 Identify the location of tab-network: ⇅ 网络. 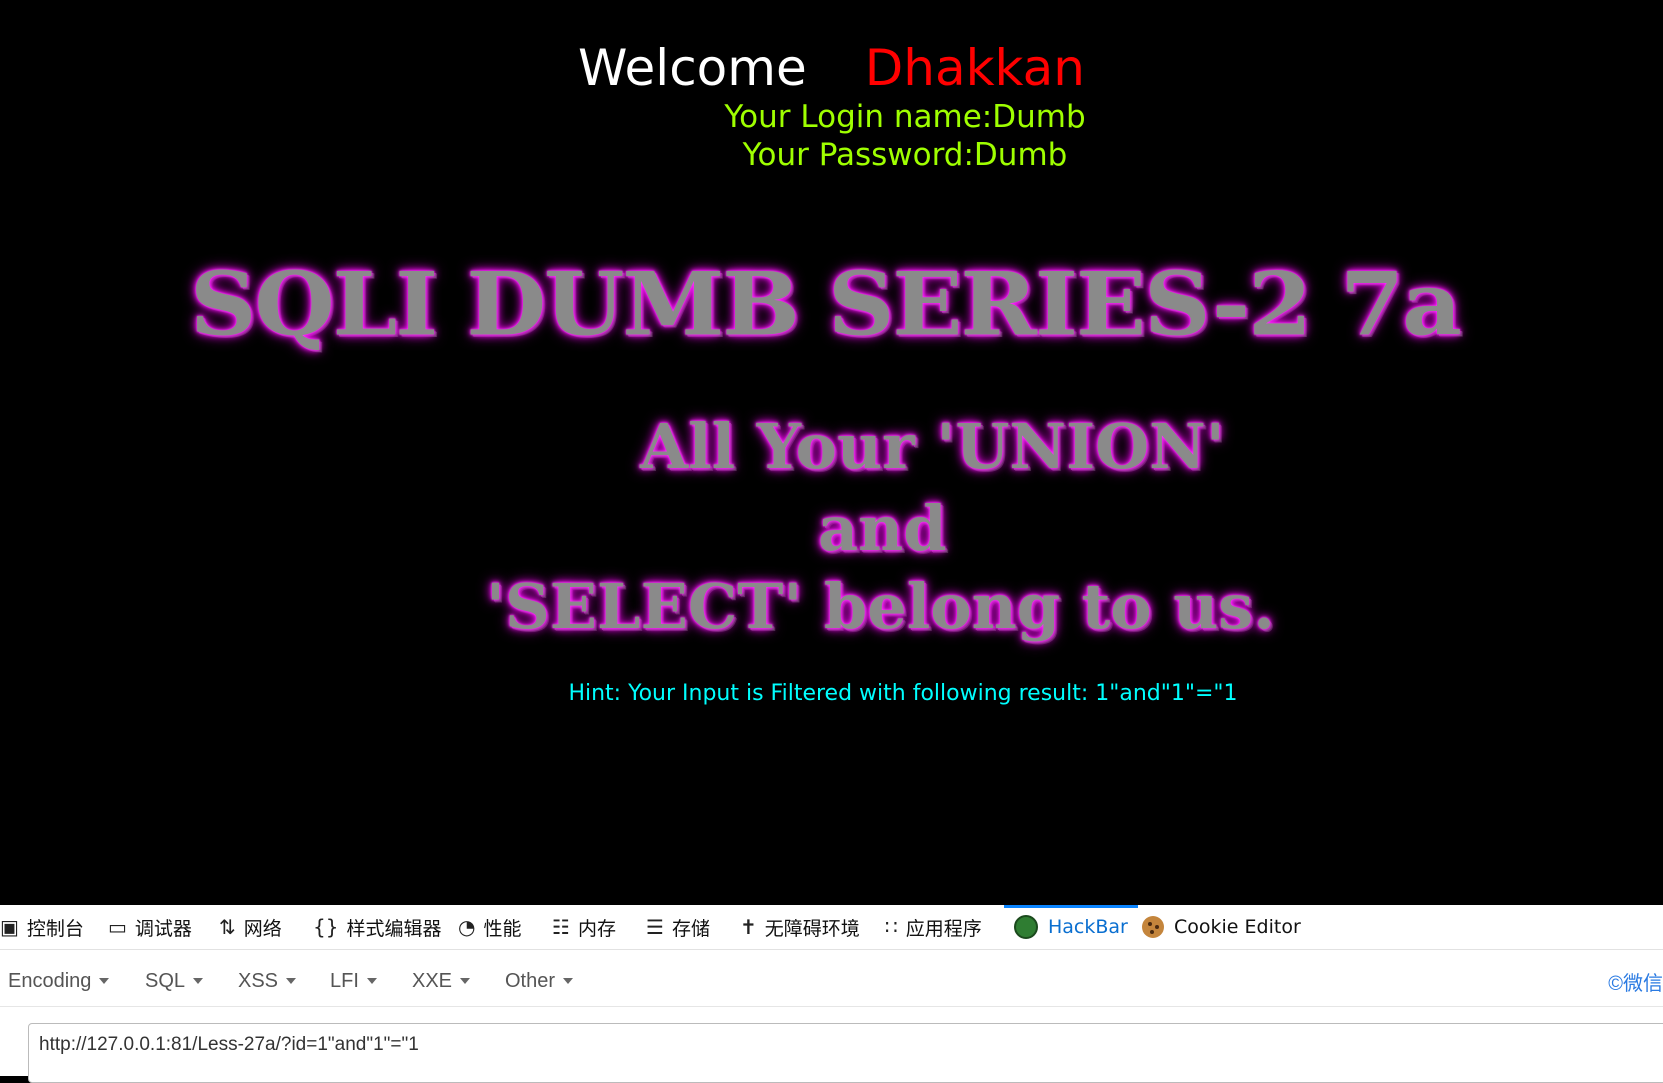
(250, 927).